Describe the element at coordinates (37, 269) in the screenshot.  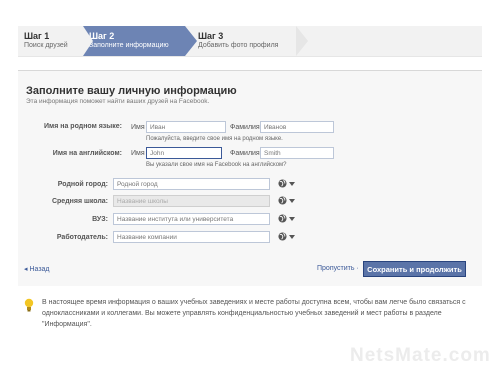
I see `back-link: ◂ Назад` at that location.